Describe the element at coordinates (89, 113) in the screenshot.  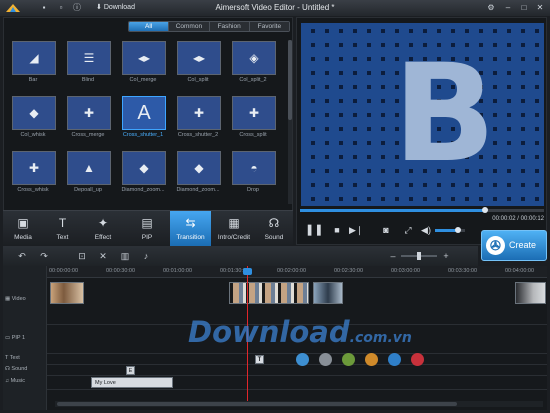
I see `cross-merge-icon: ✚` at that location.